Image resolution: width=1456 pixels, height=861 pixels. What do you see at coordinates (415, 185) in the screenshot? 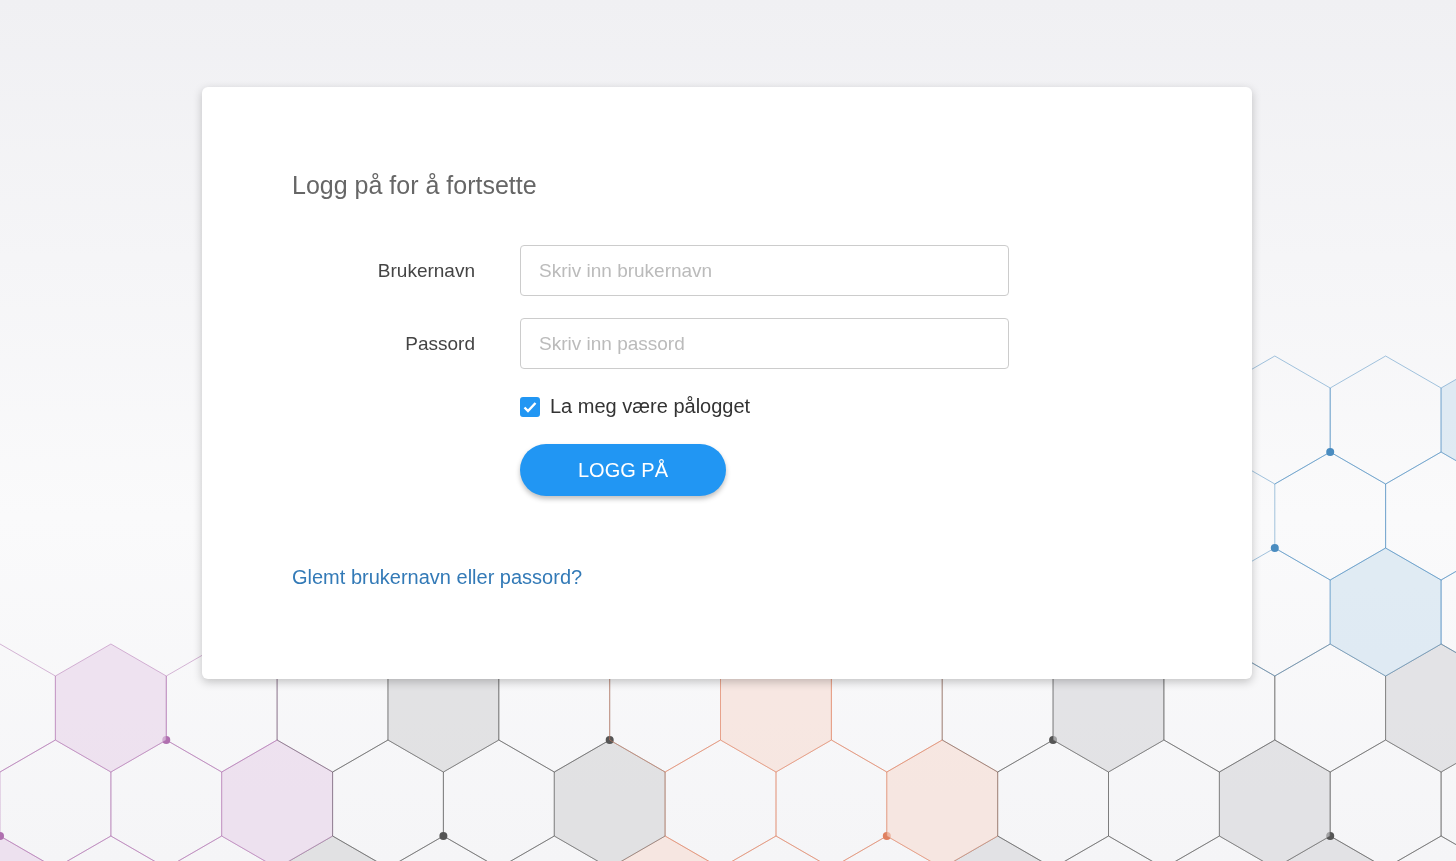
I see `login-title: Logg på for å fortsette` at bounding box center [415, 185].